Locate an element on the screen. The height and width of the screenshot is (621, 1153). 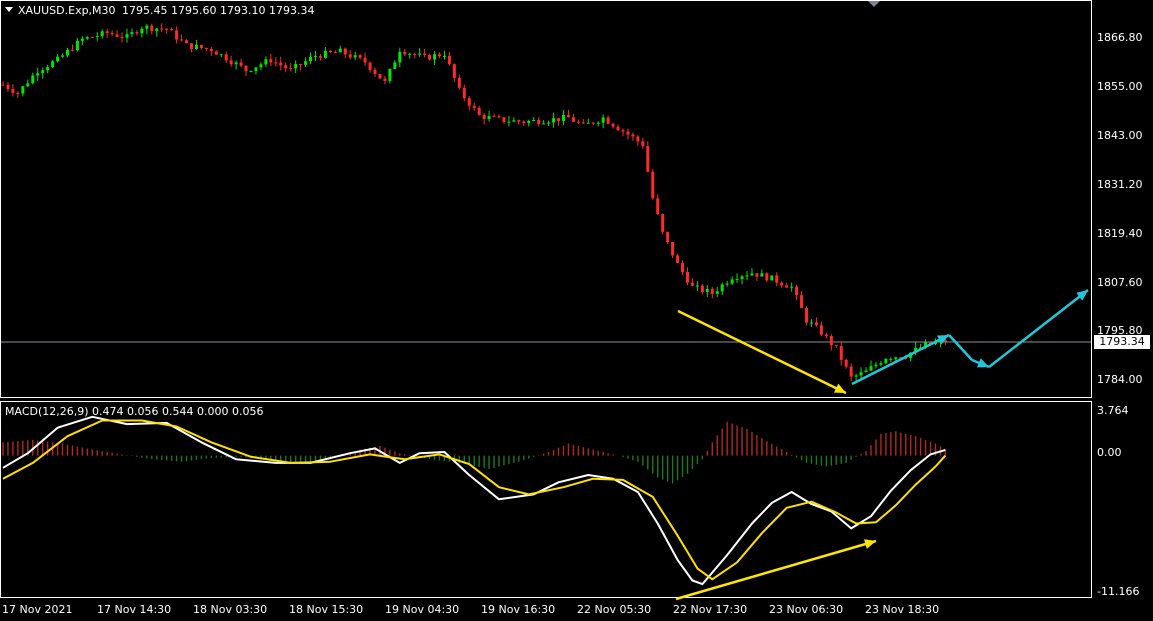
price-tick: 1807.60 is located at coordinates (1120, 282).